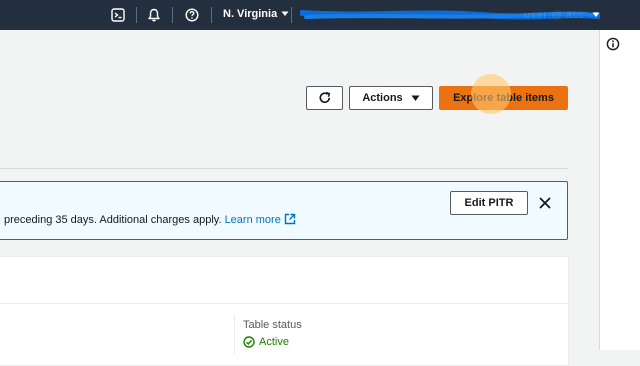  I want to click on column-divider, so click(234, 334).